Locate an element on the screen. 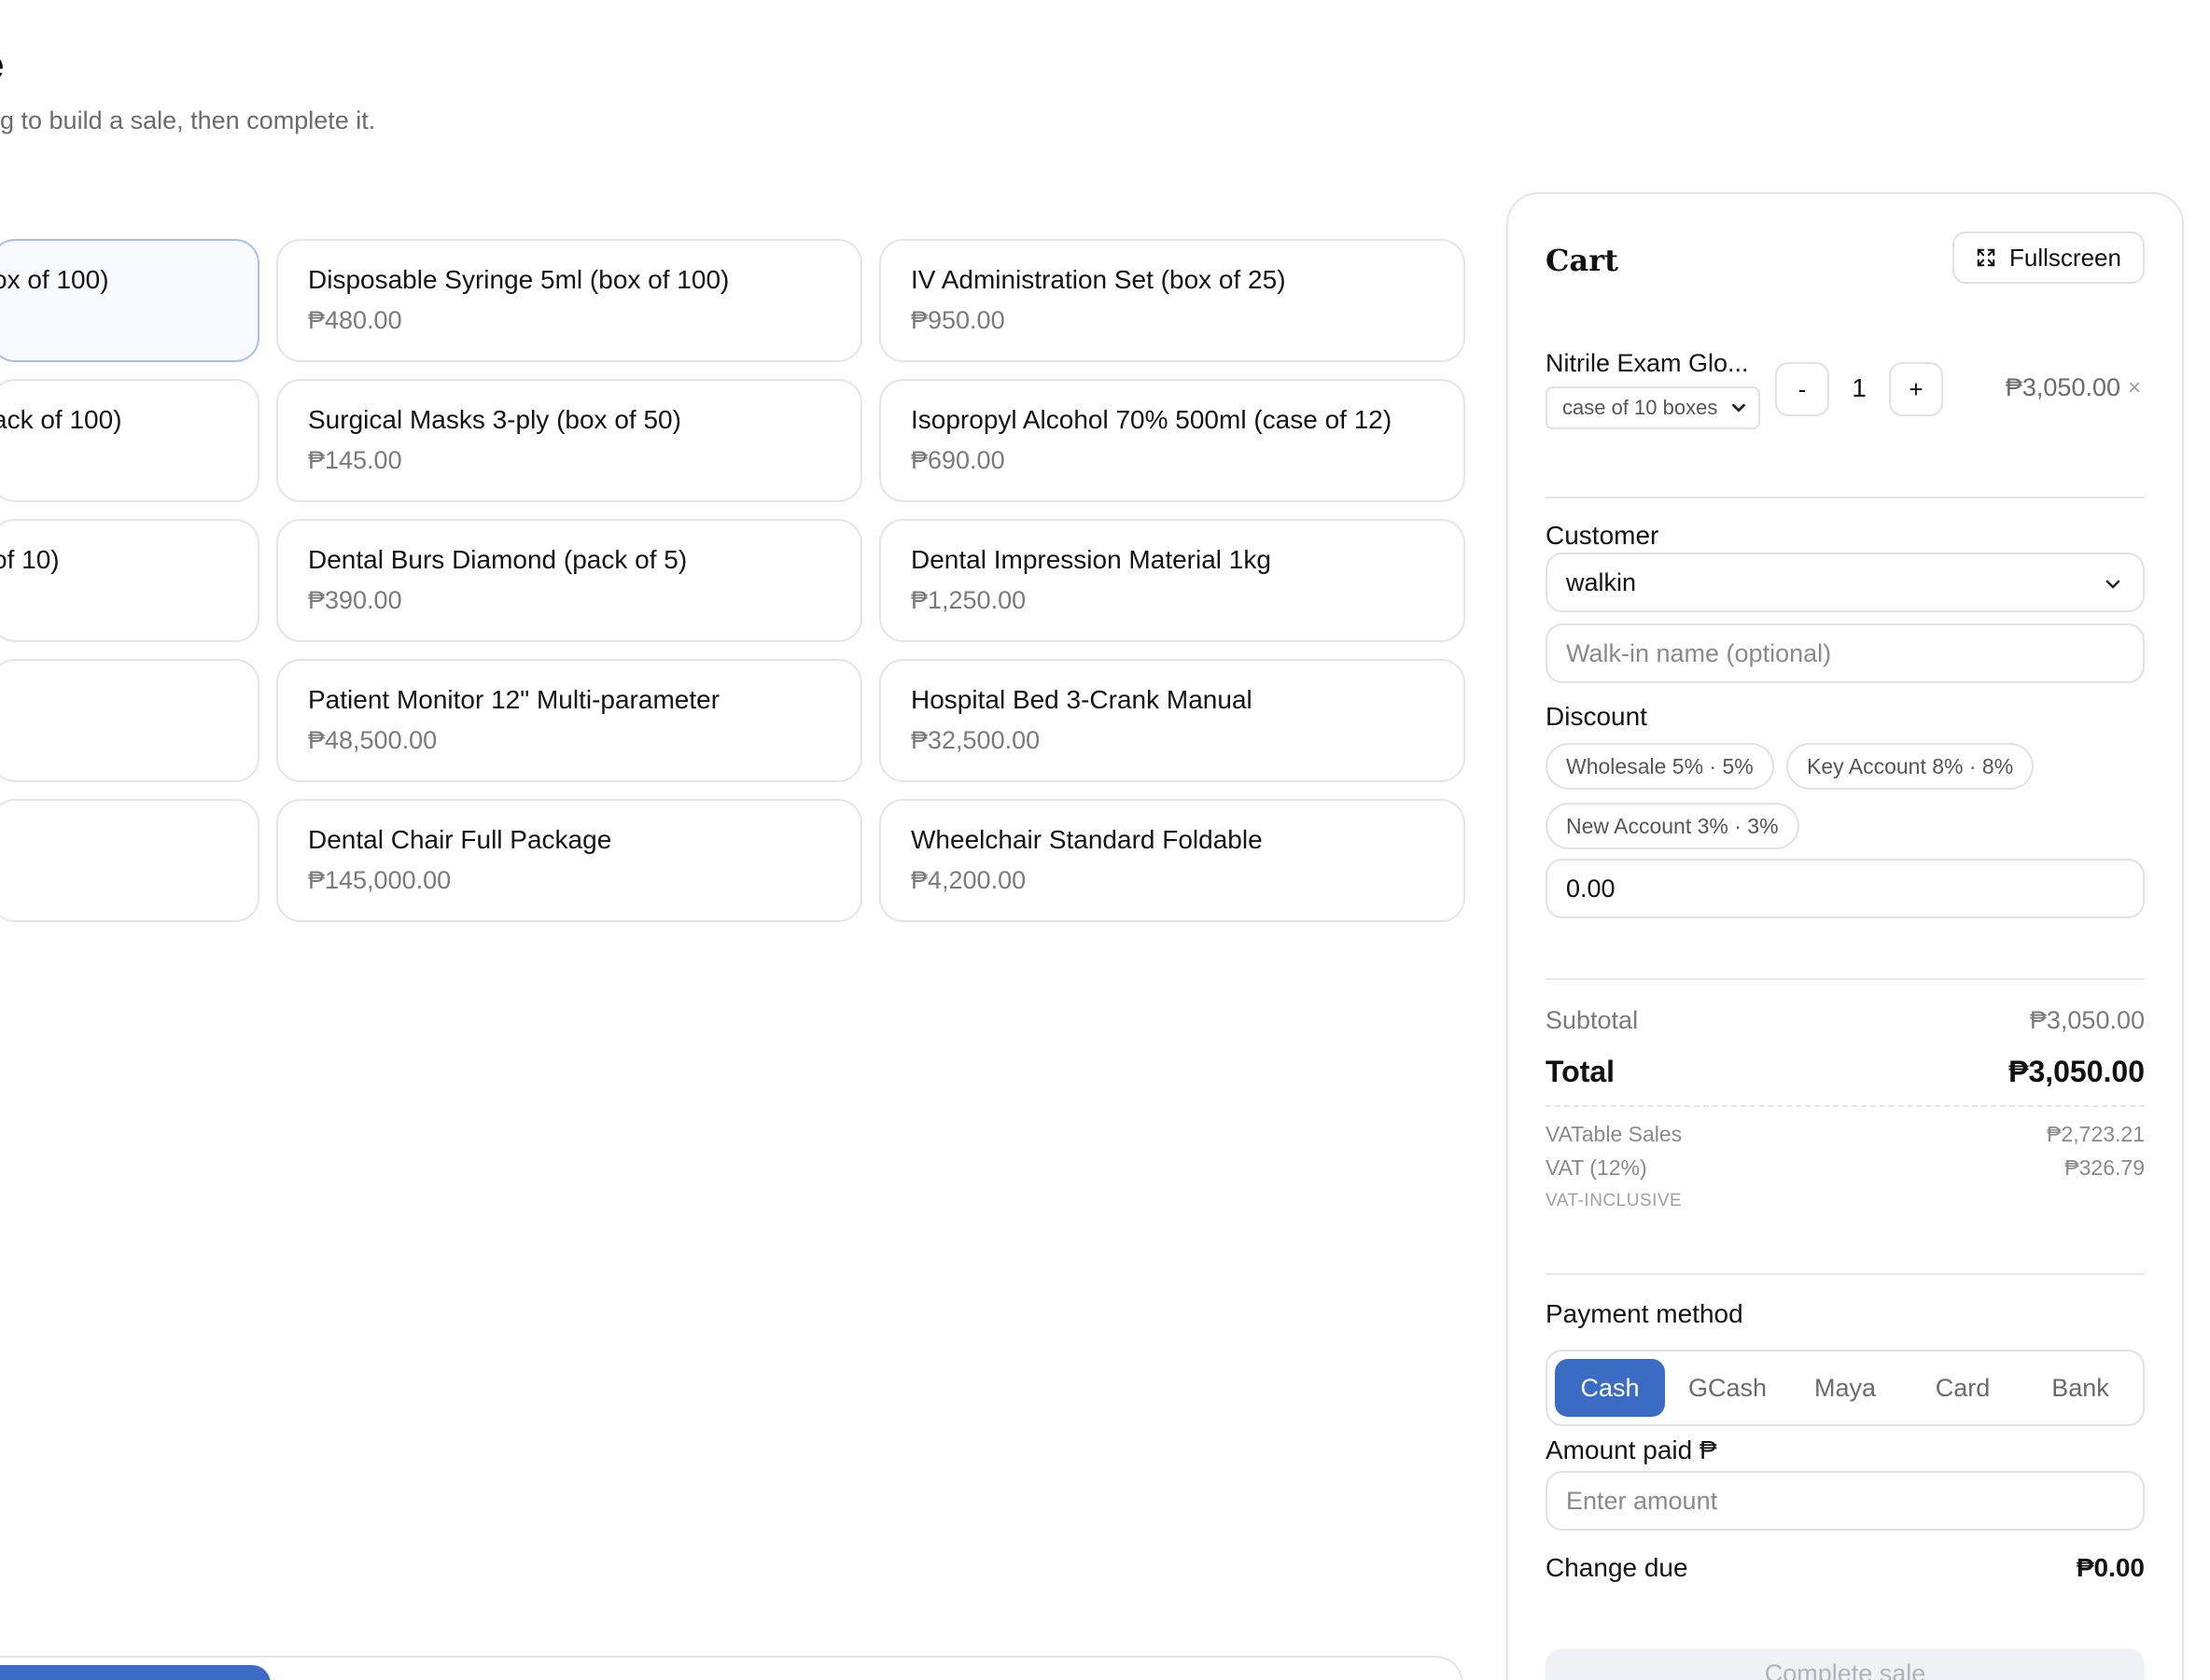  discount-chip-wholesale: Wholesale 5% · 5% is located at coordinates (1660, 766).